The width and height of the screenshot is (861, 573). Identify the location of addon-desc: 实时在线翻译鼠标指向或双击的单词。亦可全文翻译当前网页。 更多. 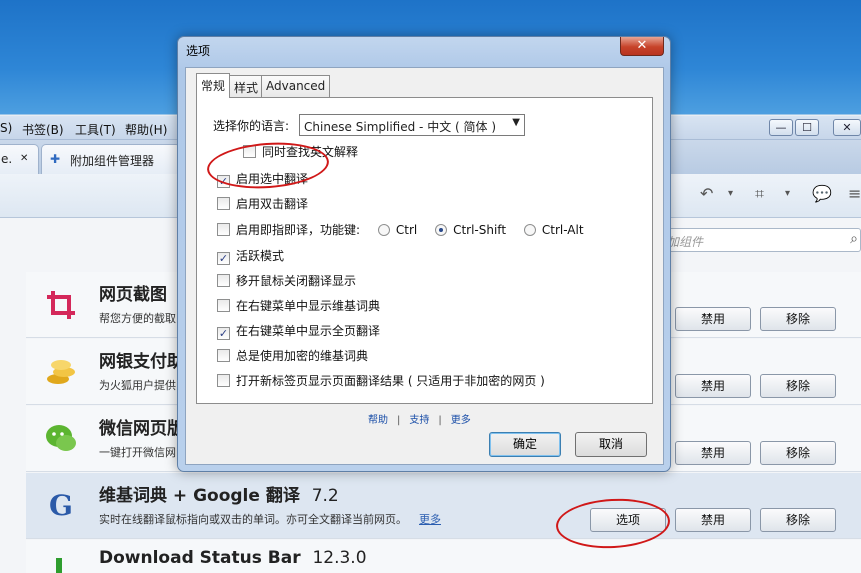
(270, 519).